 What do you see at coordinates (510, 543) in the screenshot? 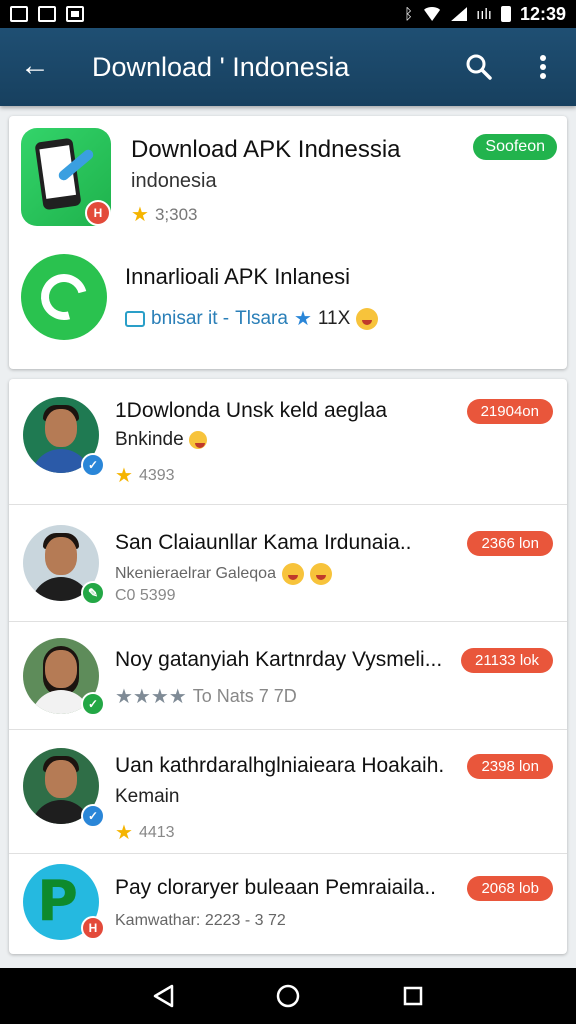
I see `price-button: 2366 lon` at bounding box center [510, 543].